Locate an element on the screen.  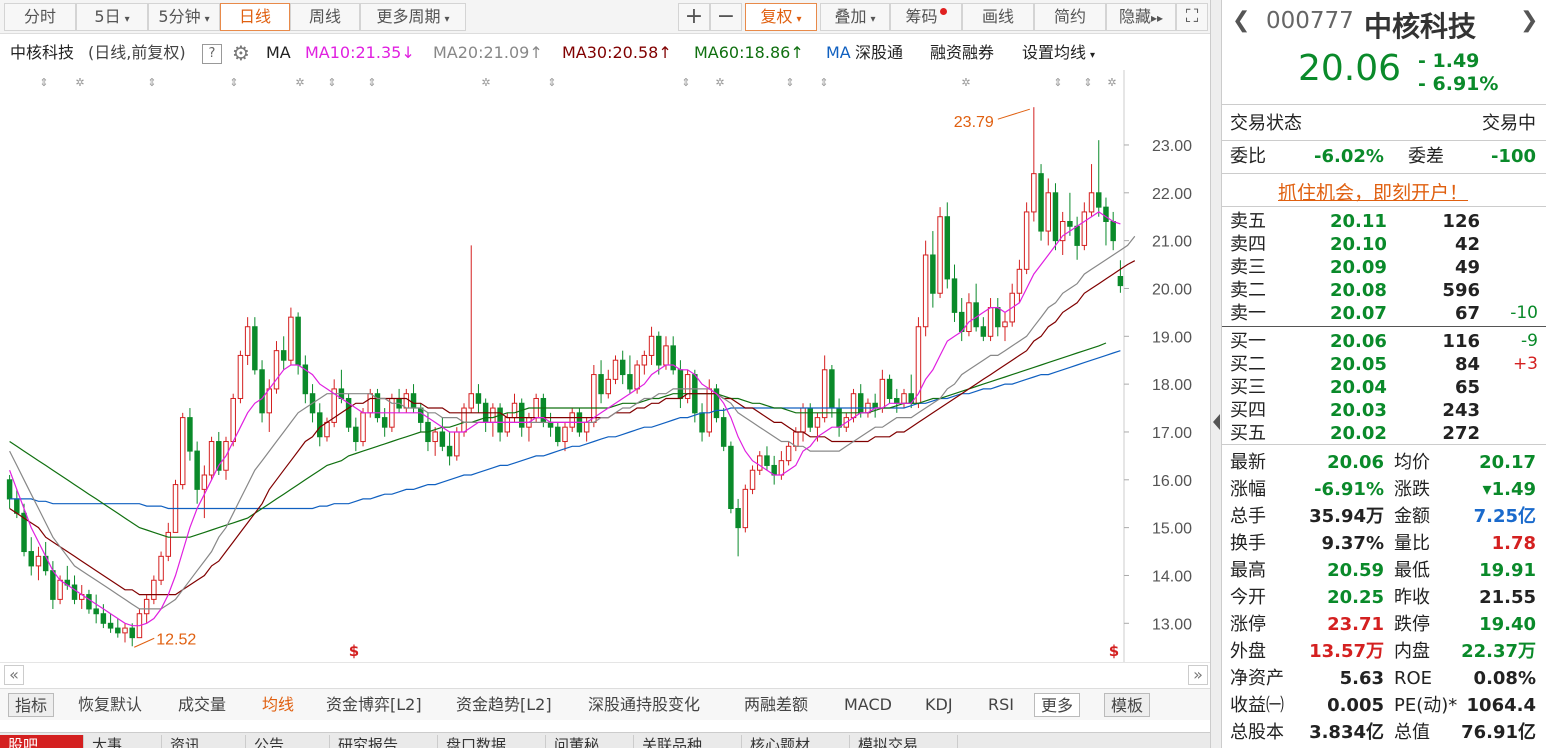
sgt-holding-link: 深股通持股变化 is located at coordinates (644, 705).